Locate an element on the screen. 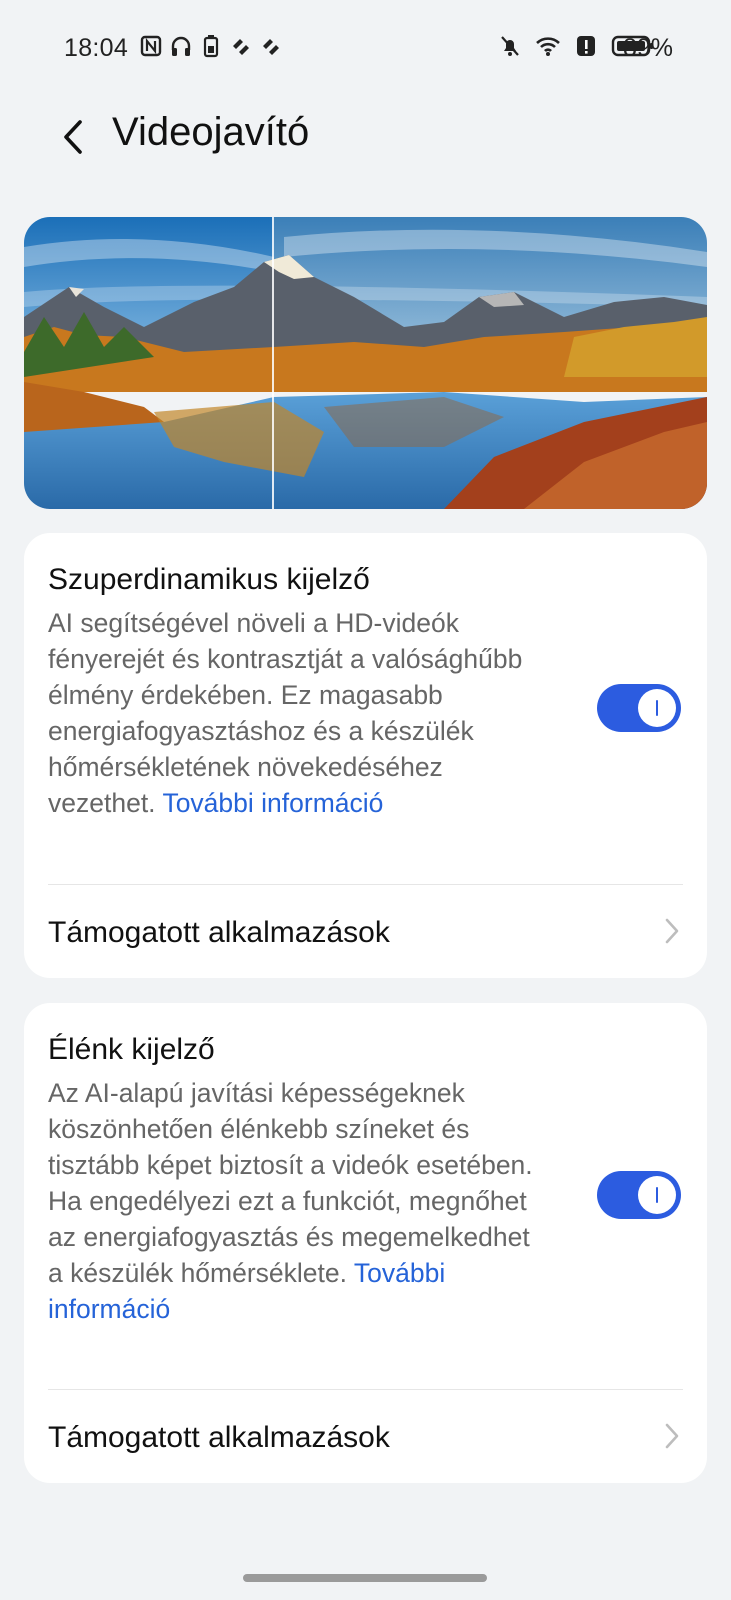 This screenshot has width=731, height=1600. status-bar: 18:04 89% is located at coordinates (365, 48).